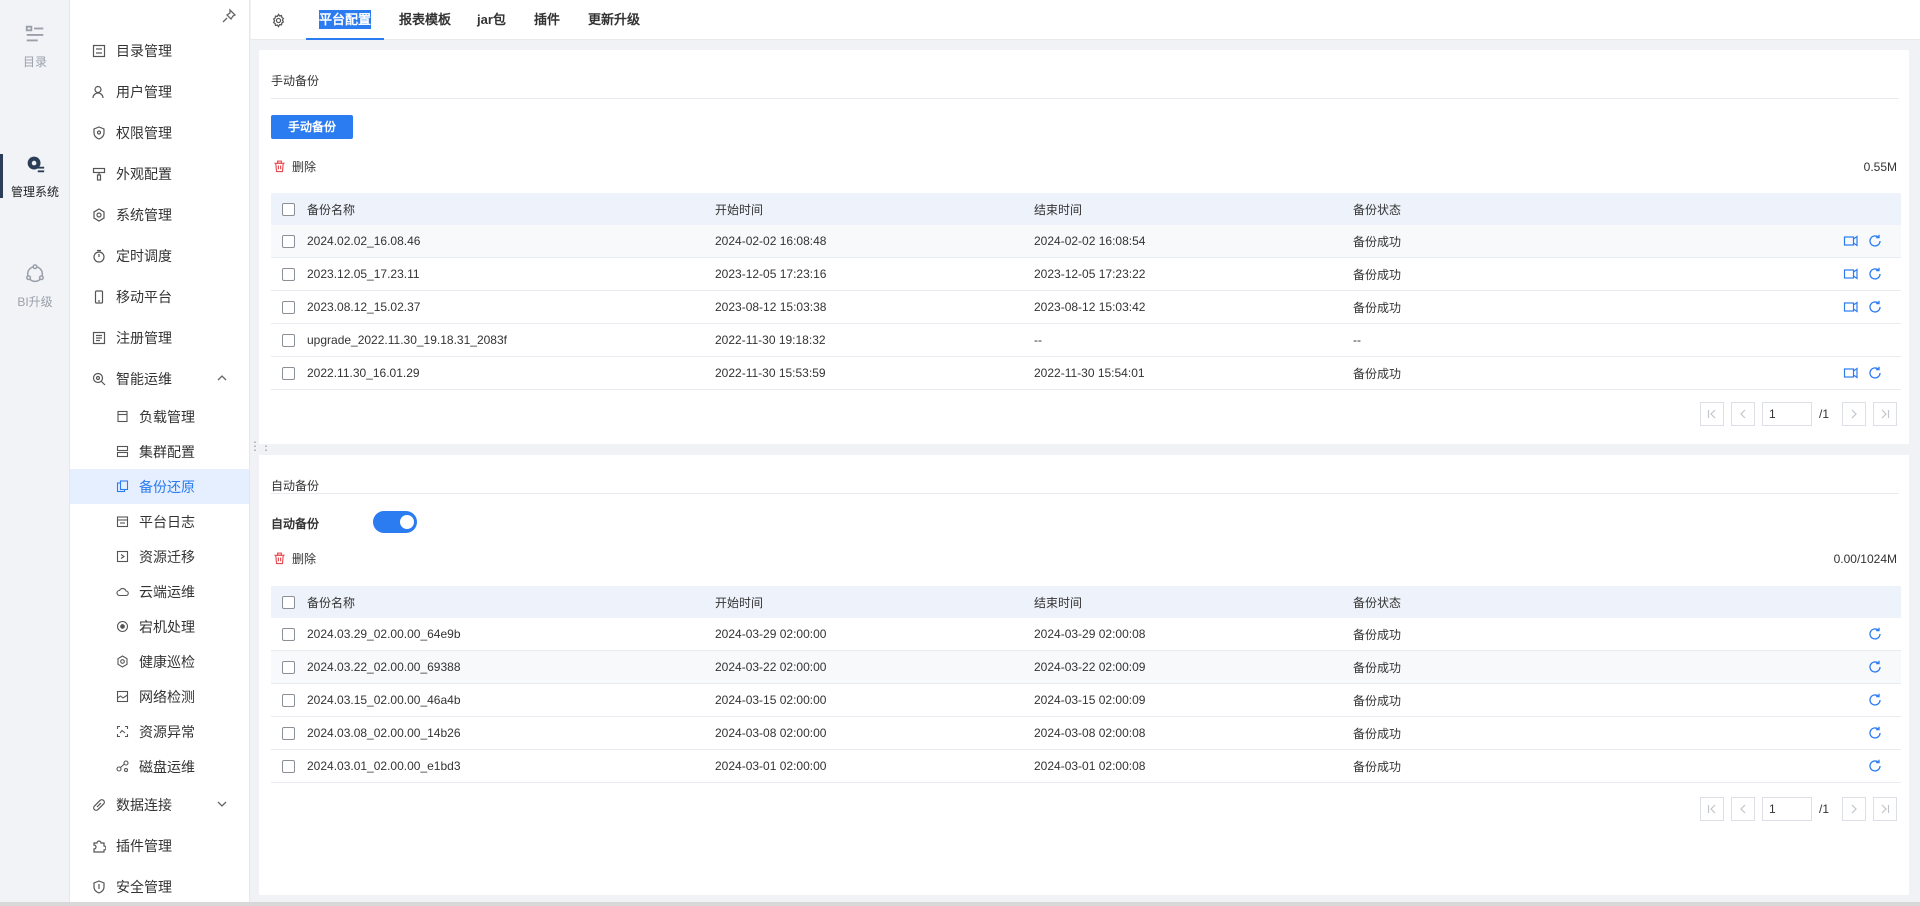 This screenshot has width=1920, height=906. What do you see at coordinates (159, 173) in the screenshot?
I see `sidebar-item-appearance: 外观配置` at bounding box center [159, 173].